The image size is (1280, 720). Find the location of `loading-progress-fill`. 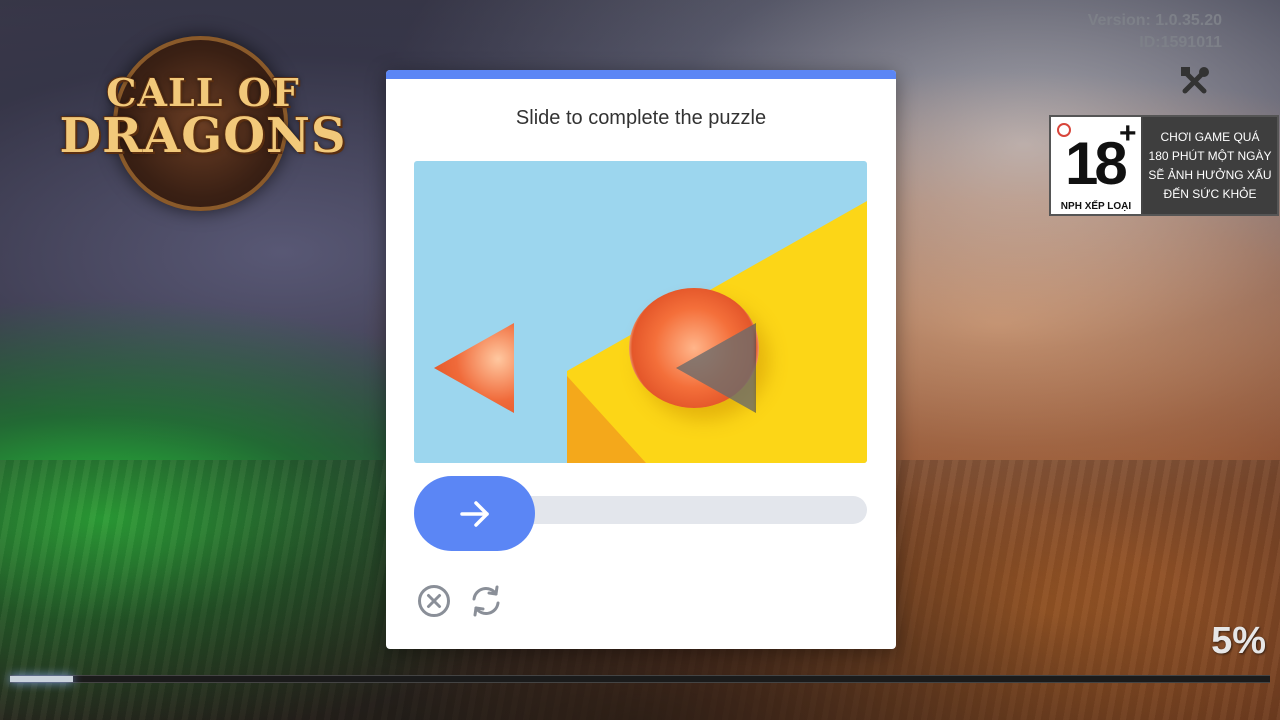

loading-progress-fill is located at coordinates (41, 679).